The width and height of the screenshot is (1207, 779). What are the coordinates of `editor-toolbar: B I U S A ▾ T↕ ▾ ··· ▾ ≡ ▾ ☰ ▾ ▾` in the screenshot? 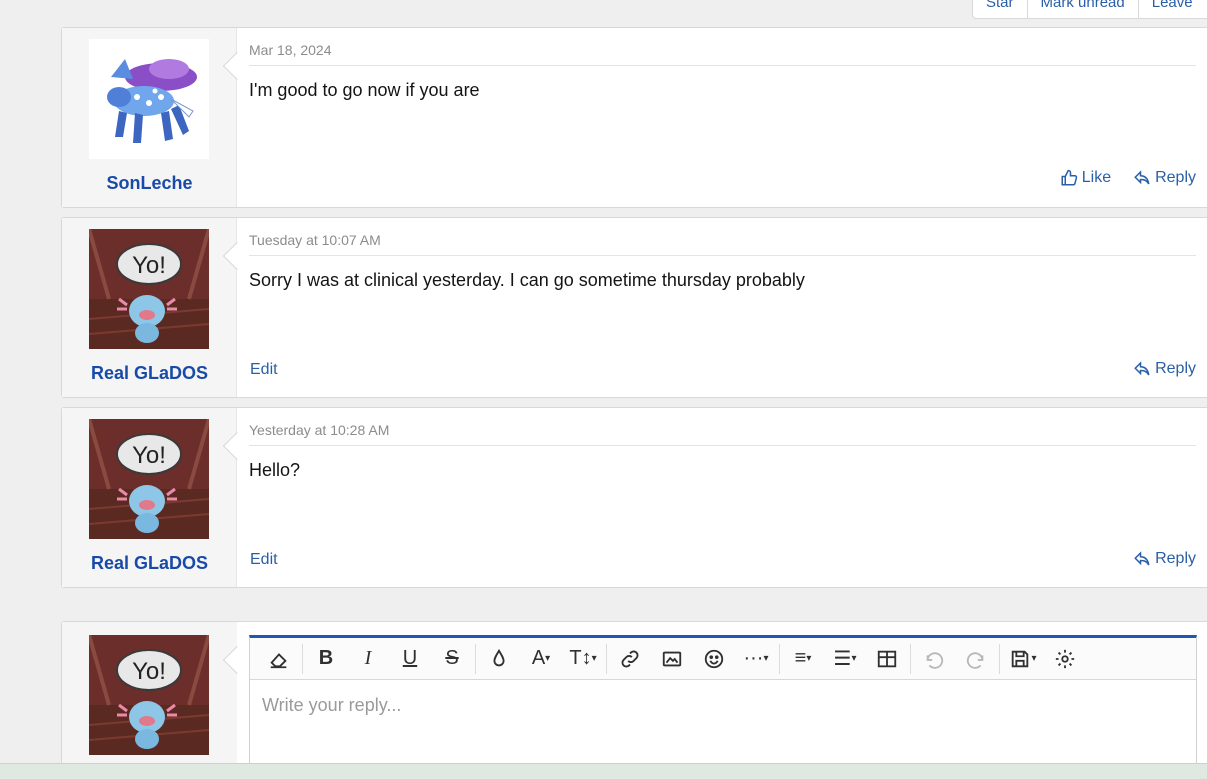 It's located at (723, 659).